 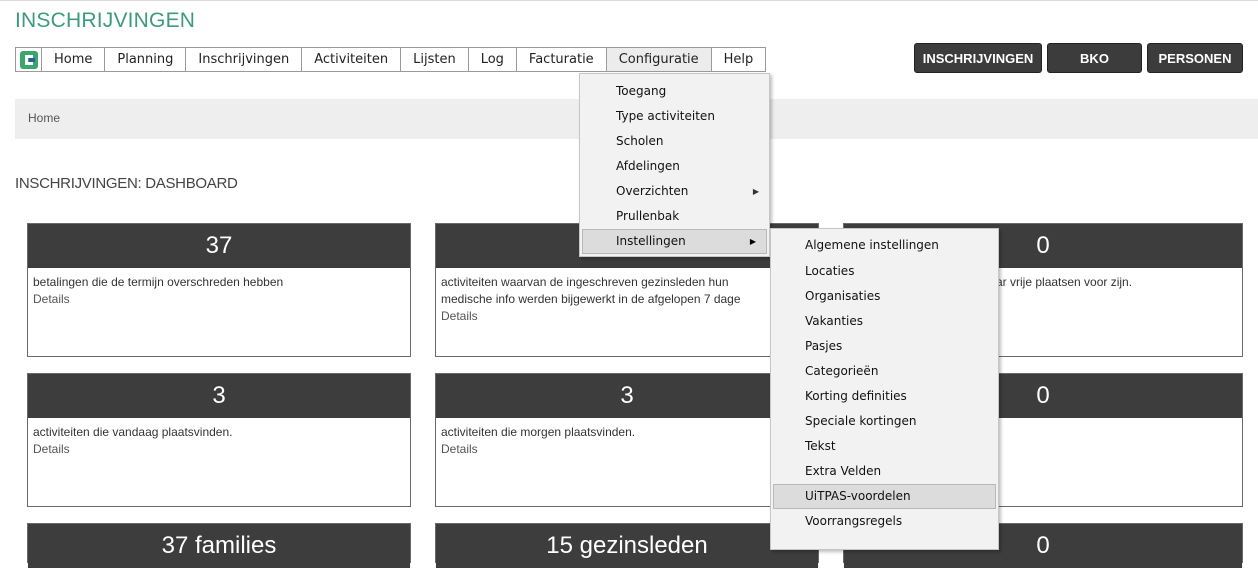 What do you see at coordinates (651, 241) in the screenshot?
I see `menu-item-label: Instellingen` at bounding box center [651, 241].